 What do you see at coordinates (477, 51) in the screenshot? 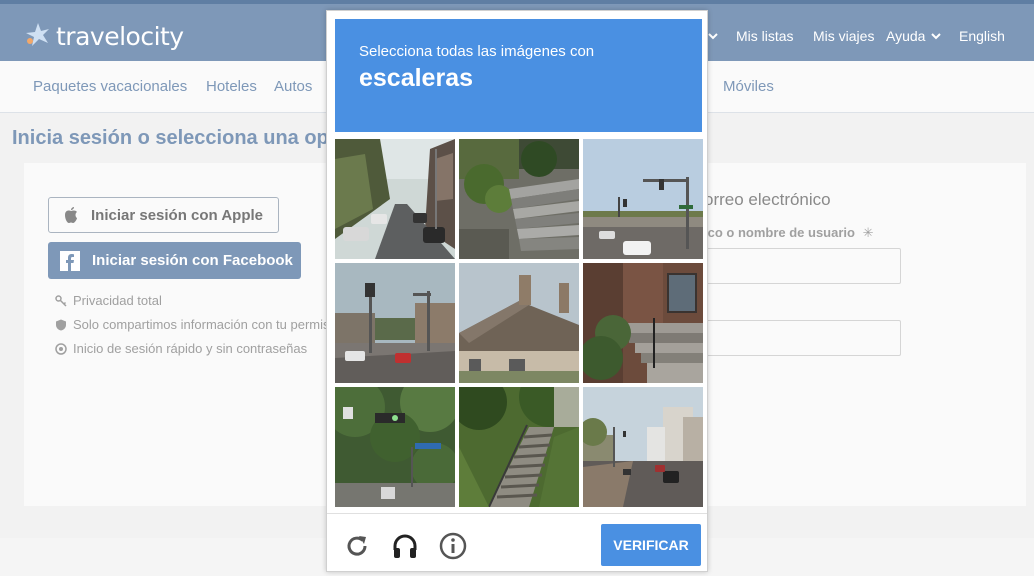
I see `captcha-prompt: Selecciona todas las imágenes con` at bounding box center [477, 51].